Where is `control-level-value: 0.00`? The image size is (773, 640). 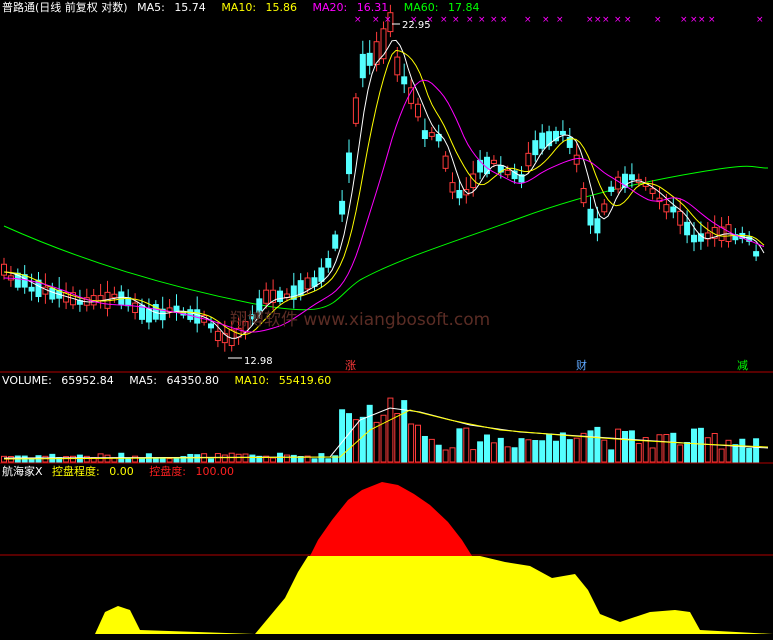 control-level-value: 0.00 is located at coordinates (121, 471).